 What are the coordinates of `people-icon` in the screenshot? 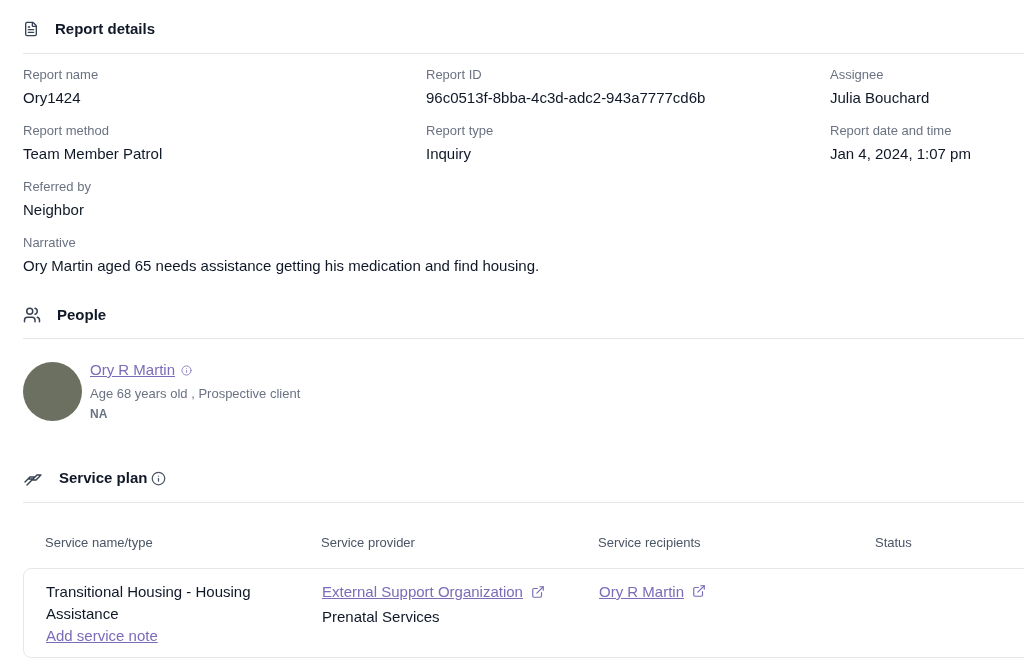 It's located at (32, 314).